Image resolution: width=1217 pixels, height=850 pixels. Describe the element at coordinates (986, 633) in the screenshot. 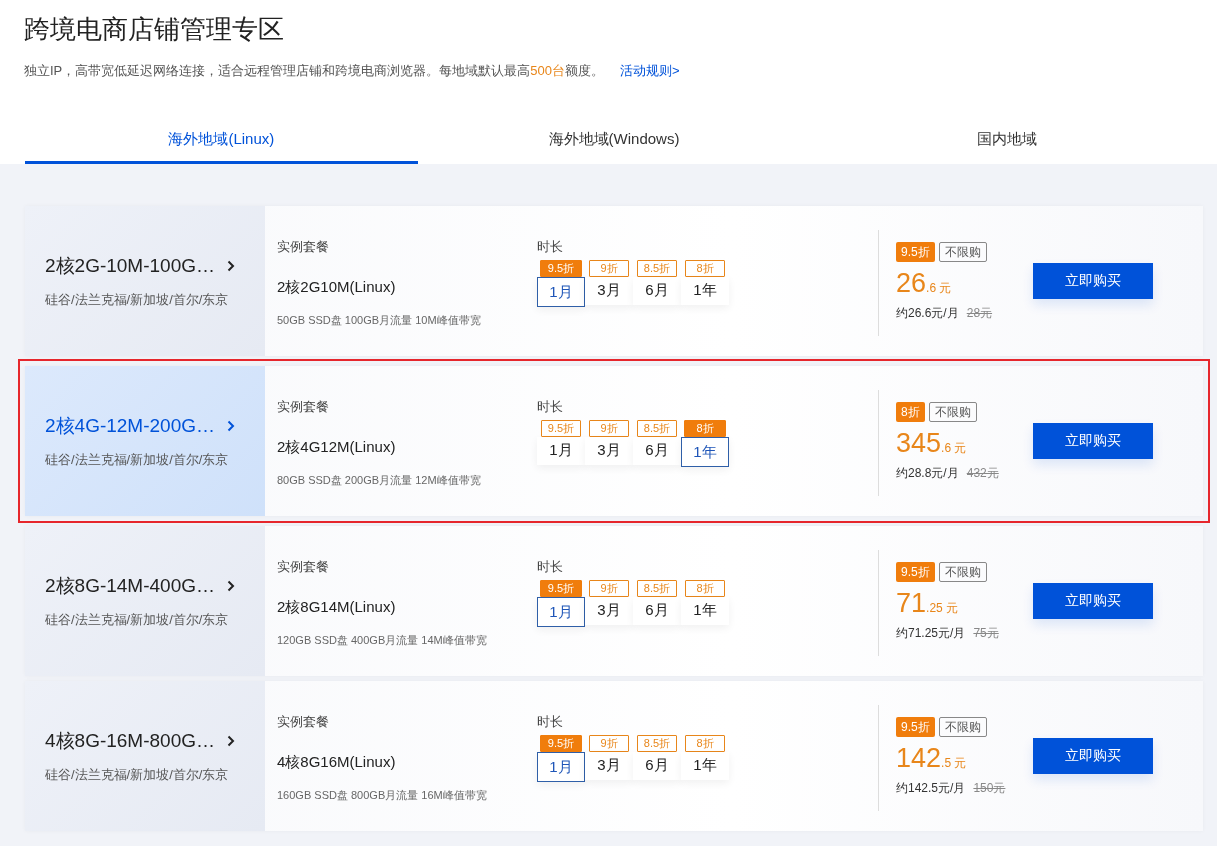

I see `original-price: 75元` at that location.